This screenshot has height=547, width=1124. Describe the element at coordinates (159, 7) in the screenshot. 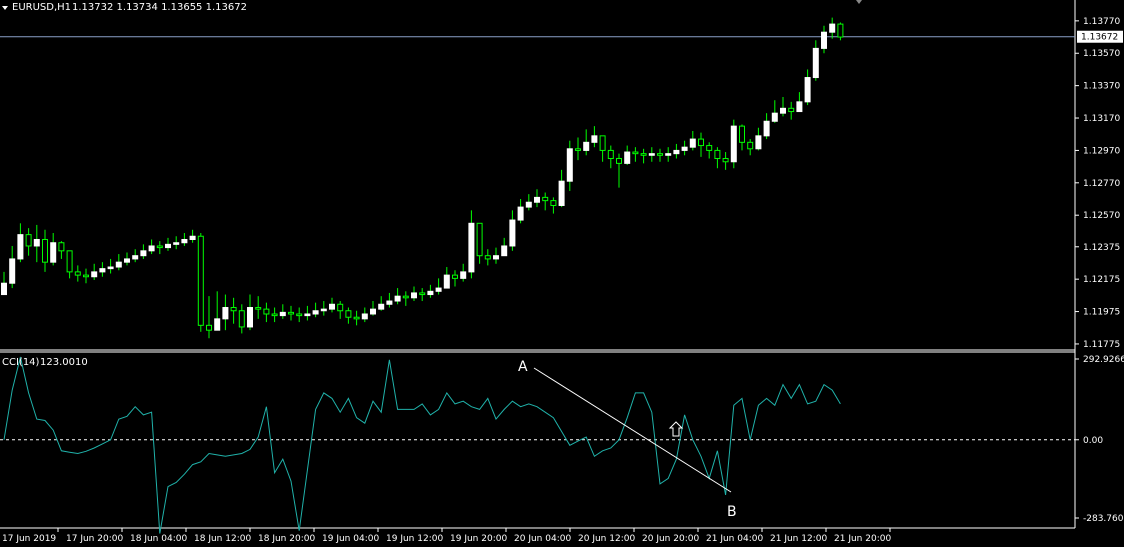

I see `ohlc-values-label: 1.13732 1.13734 1.13655 1.13672` at that location.